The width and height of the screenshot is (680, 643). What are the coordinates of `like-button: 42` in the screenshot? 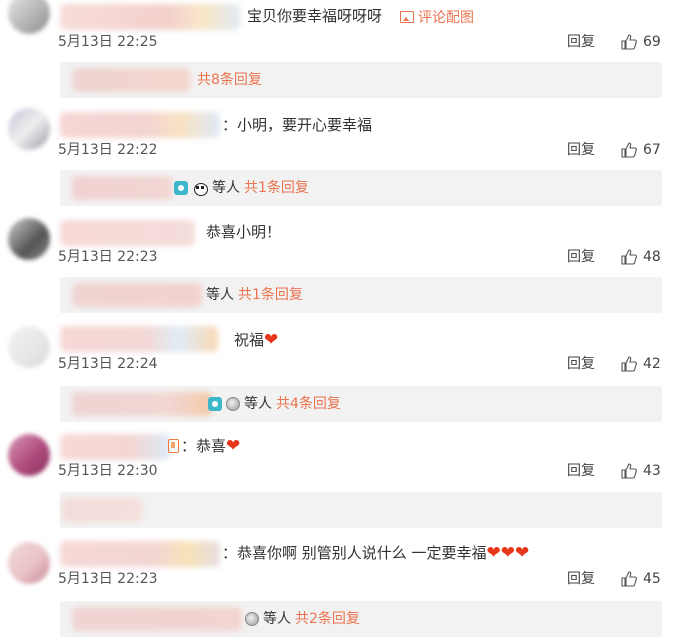 It's located at (641, 364).